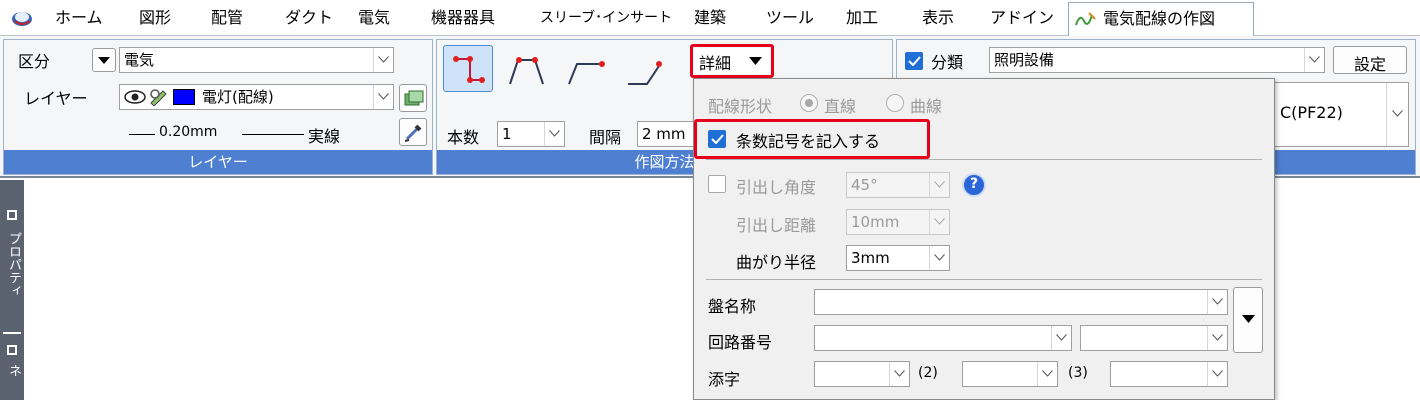 This screenshot has height=400, width=1420. Describe the element at coordinates (256, 97) in the screenshot. I see `layer-select: 電灯(配線)` at that location.